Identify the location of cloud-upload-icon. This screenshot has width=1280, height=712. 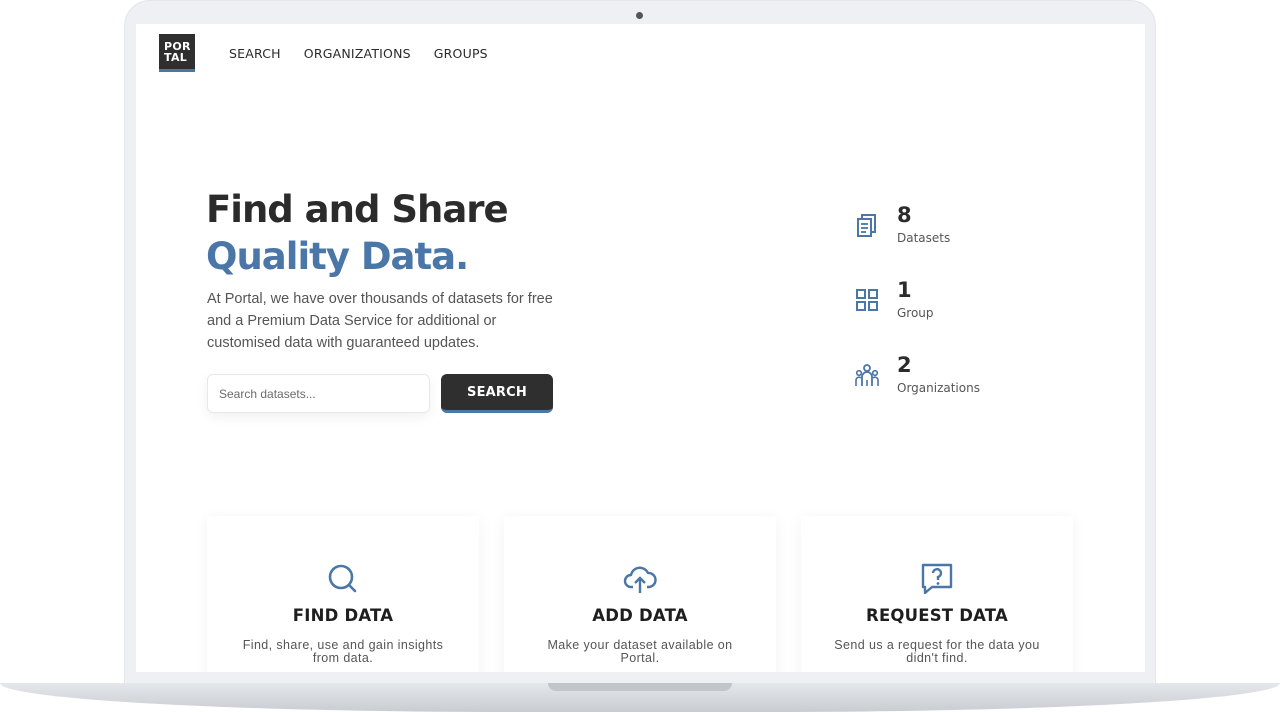
(640, 579).